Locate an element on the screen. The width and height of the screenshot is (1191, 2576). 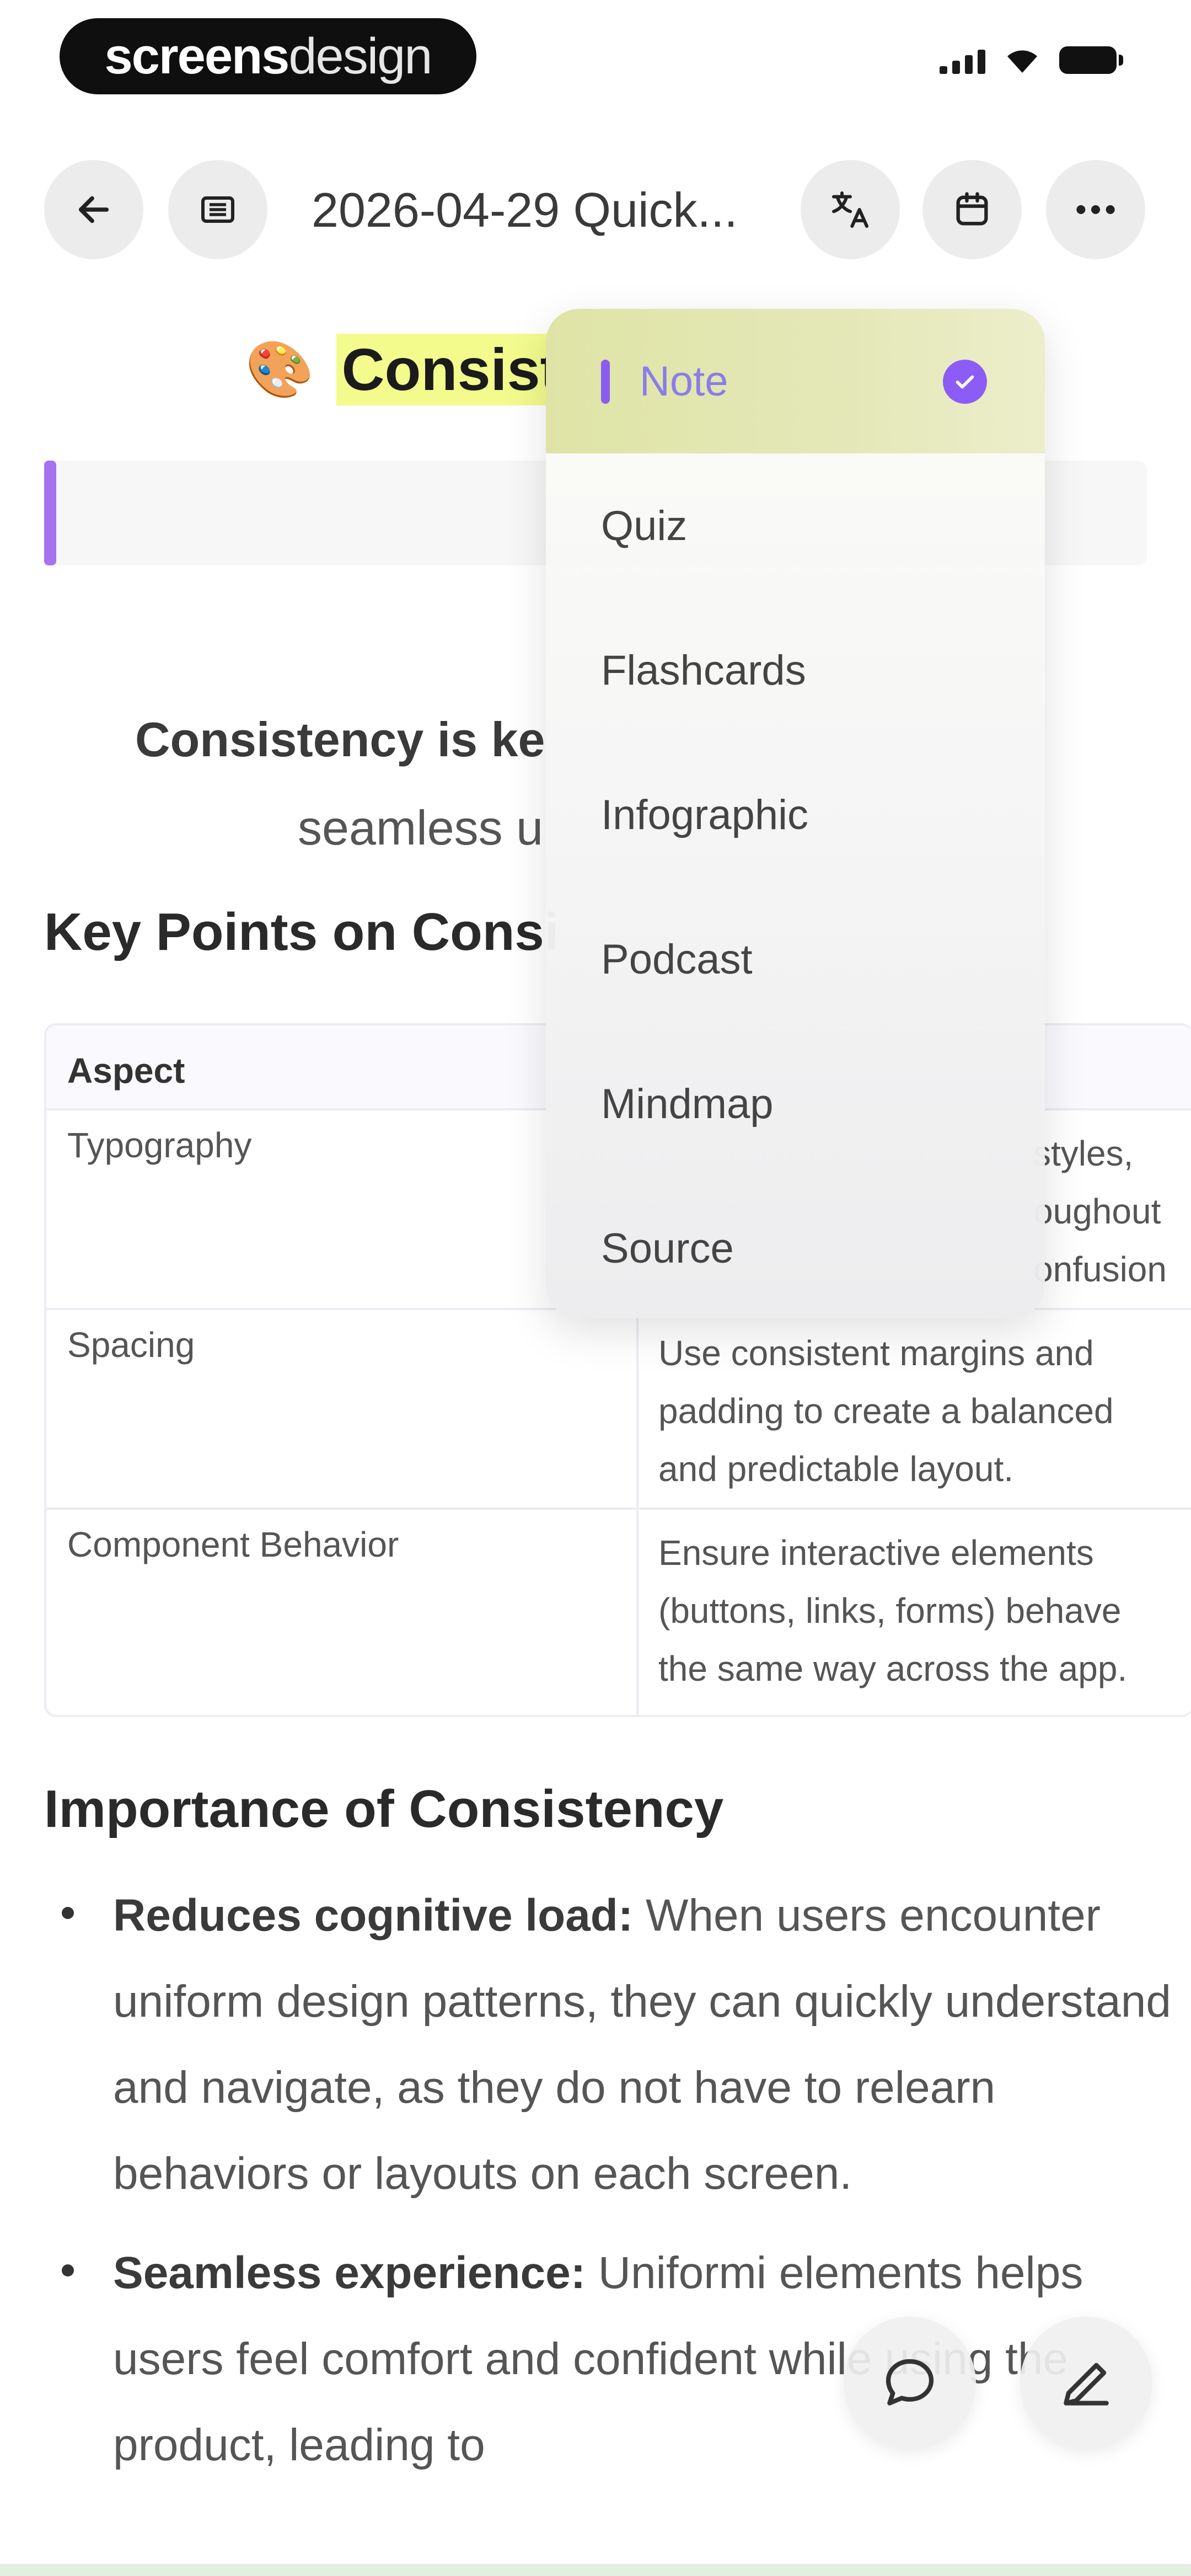
calendar-icon is located at coordinates (972, 209).